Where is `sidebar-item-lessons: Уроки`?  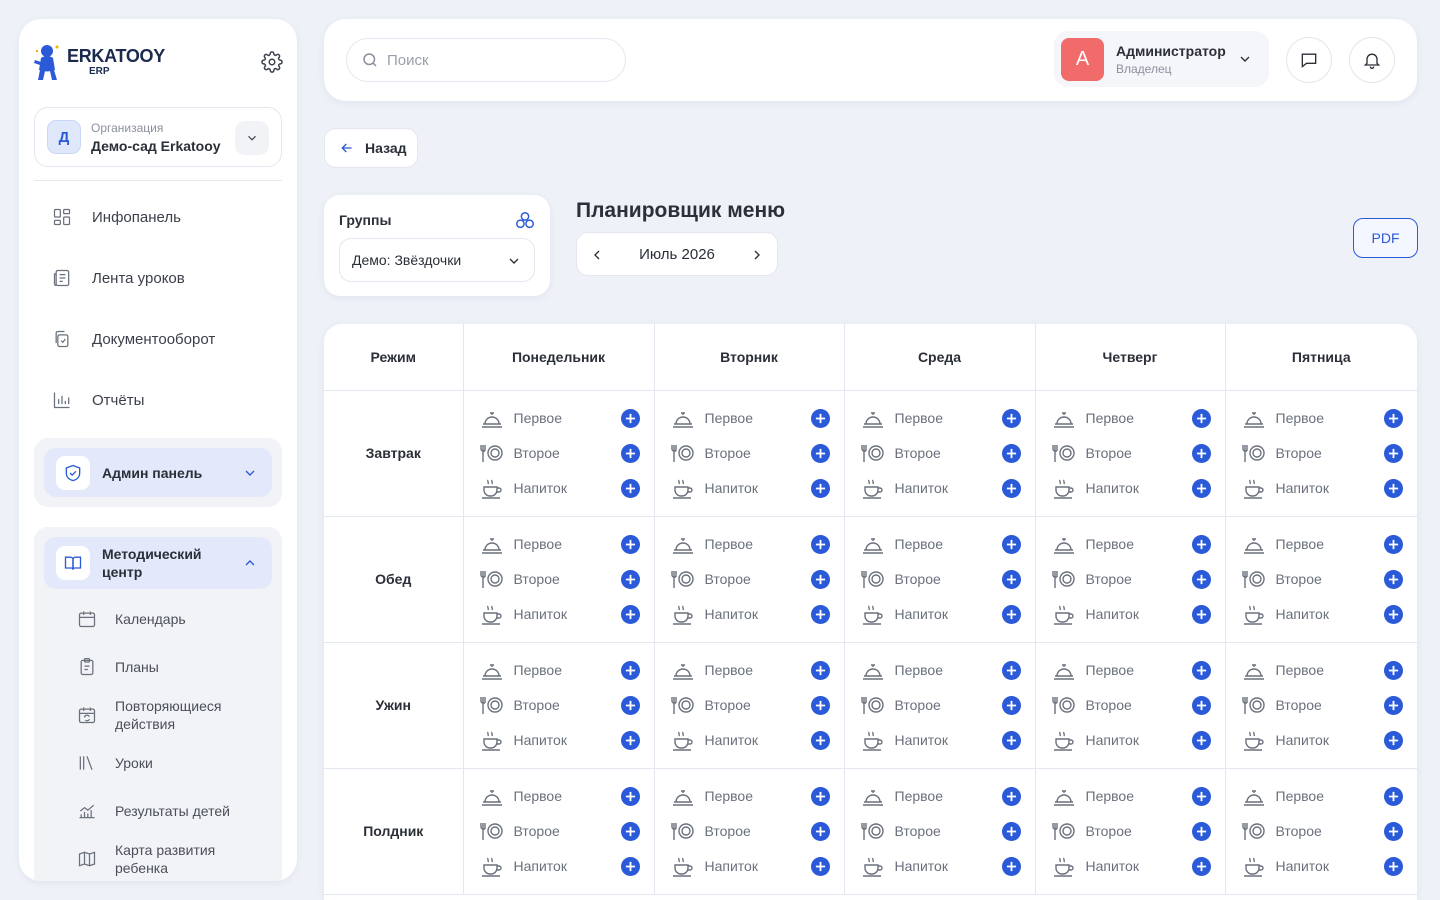 sidebar-item-lessons: Уроки is located at coordinates (115, 763).